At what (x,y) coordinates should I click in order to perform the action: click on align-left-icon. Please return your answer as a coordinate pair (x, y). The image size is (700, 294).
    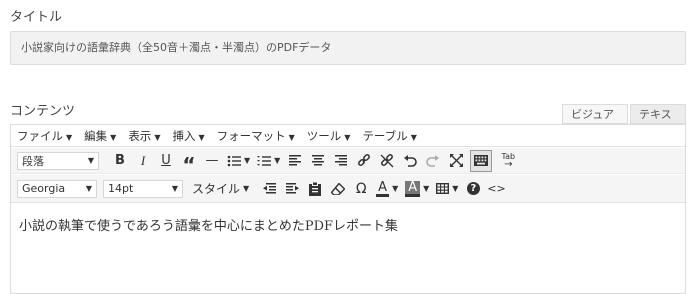
    Looking at the image, I should click on (295, 160).